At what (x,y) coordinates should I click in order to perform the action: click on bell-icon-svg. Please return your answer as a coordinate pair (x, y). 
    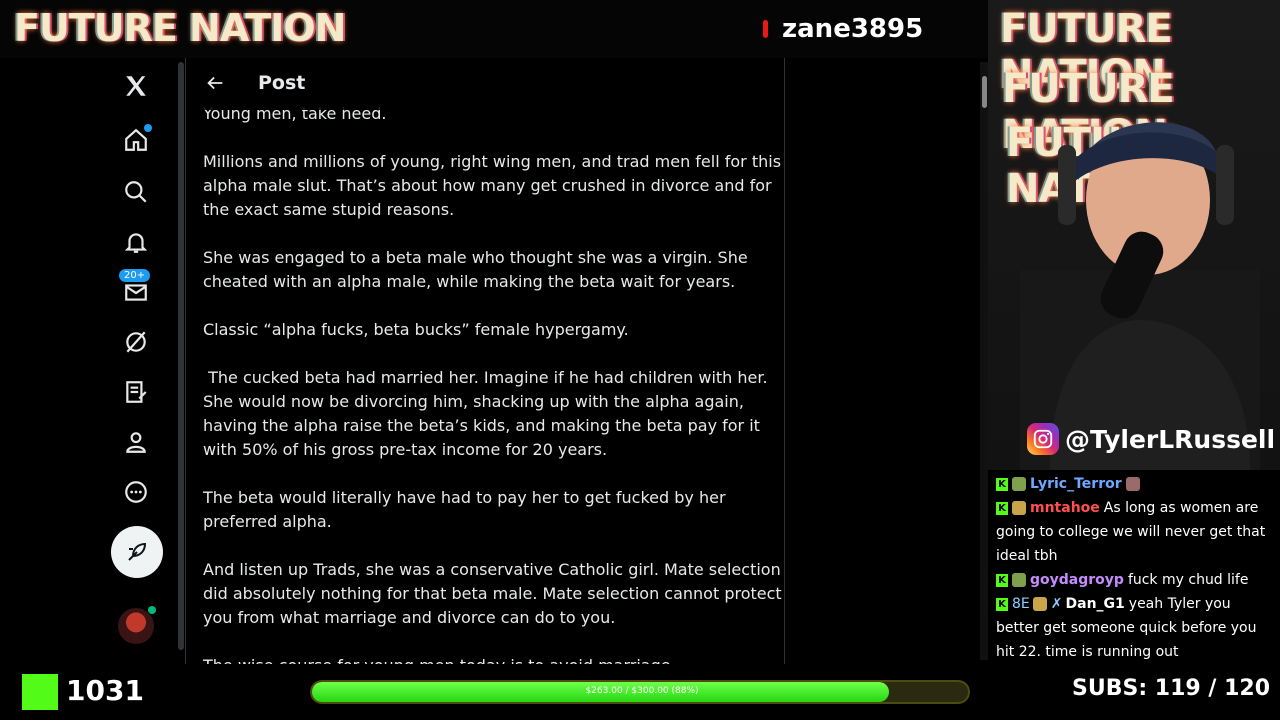
    Looking at the image, I should click on (136, 243).